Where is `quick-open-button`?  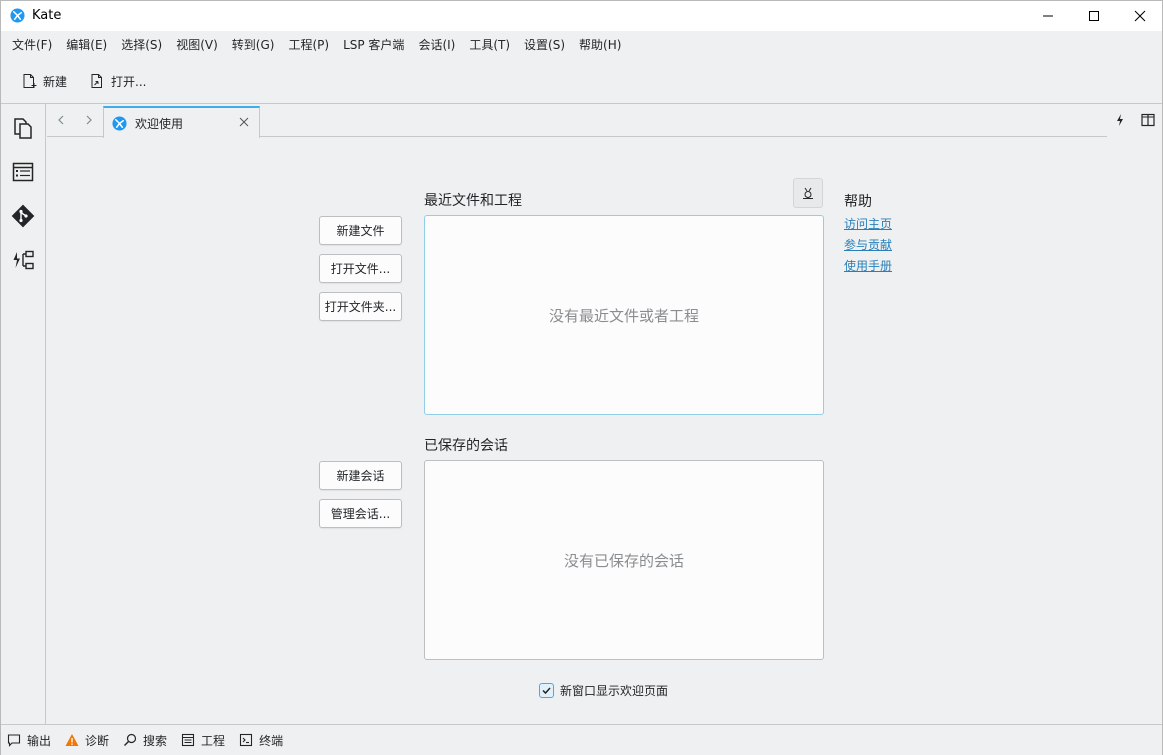 quick-open-button is located at coordinates (1120, 120).